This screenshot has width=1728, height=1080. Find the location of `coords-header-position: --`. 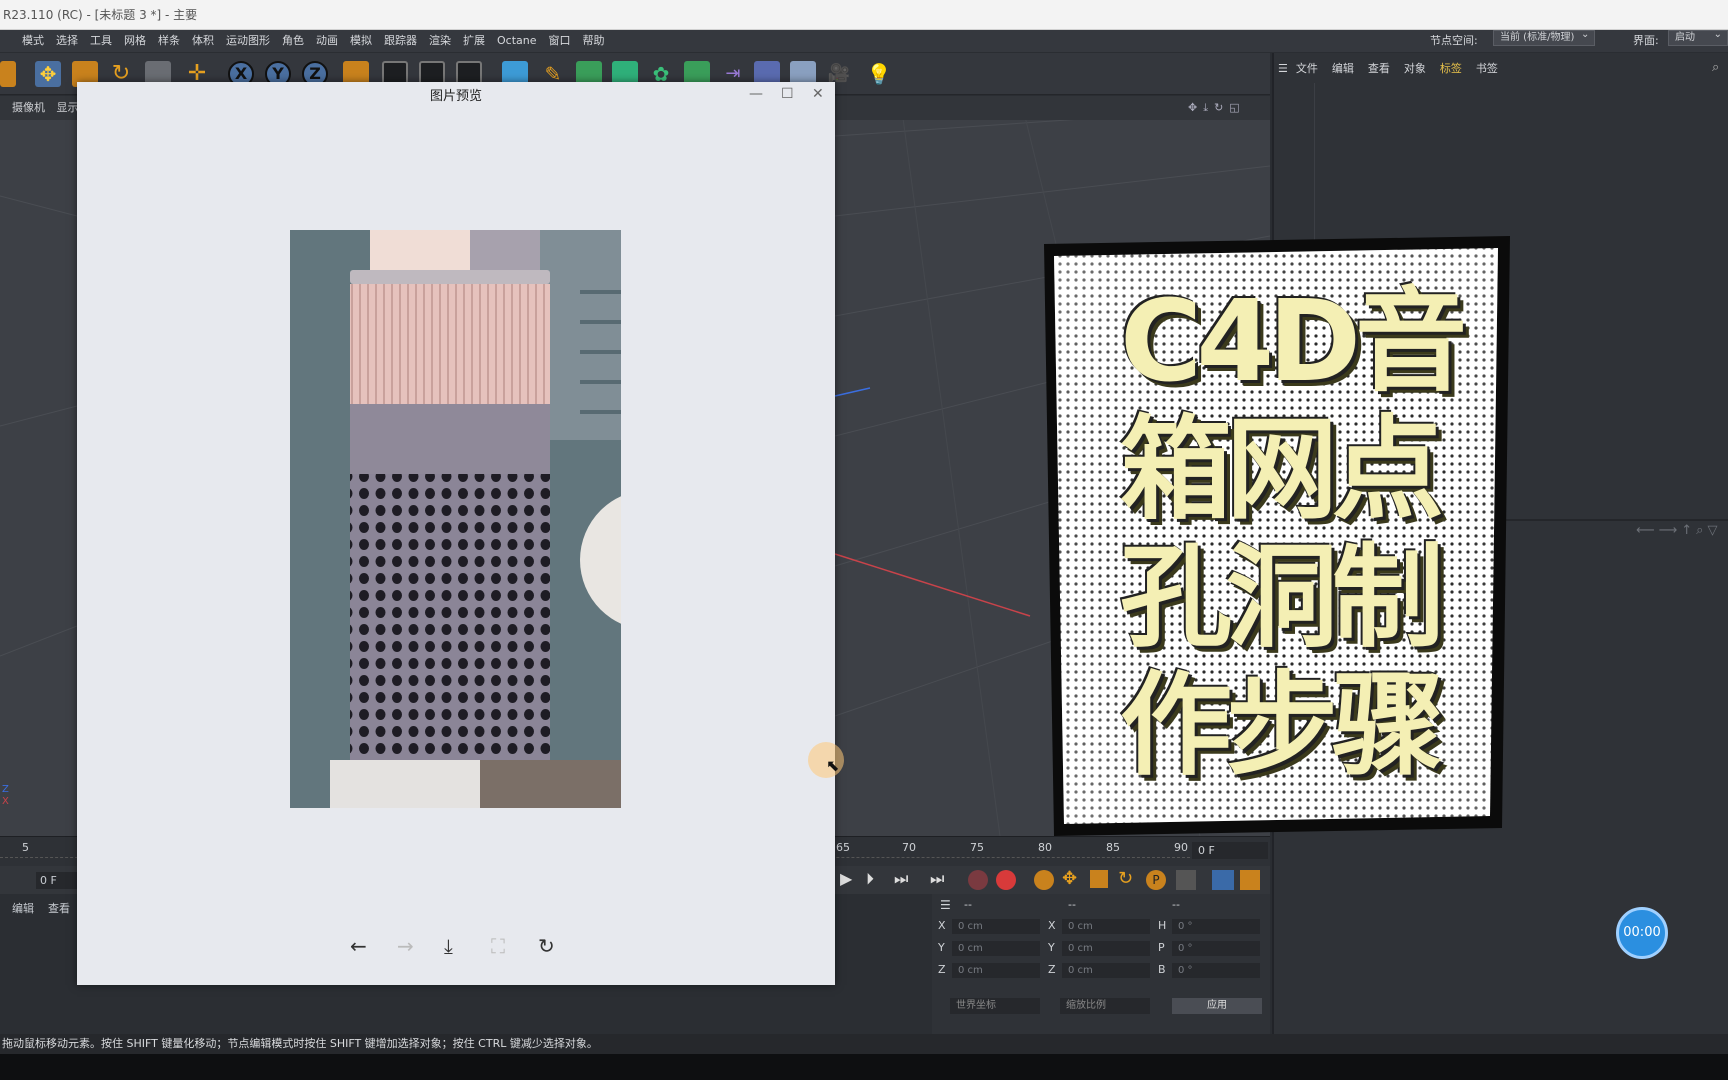

coords-header-position: -- is located at coordinates (968, 904).